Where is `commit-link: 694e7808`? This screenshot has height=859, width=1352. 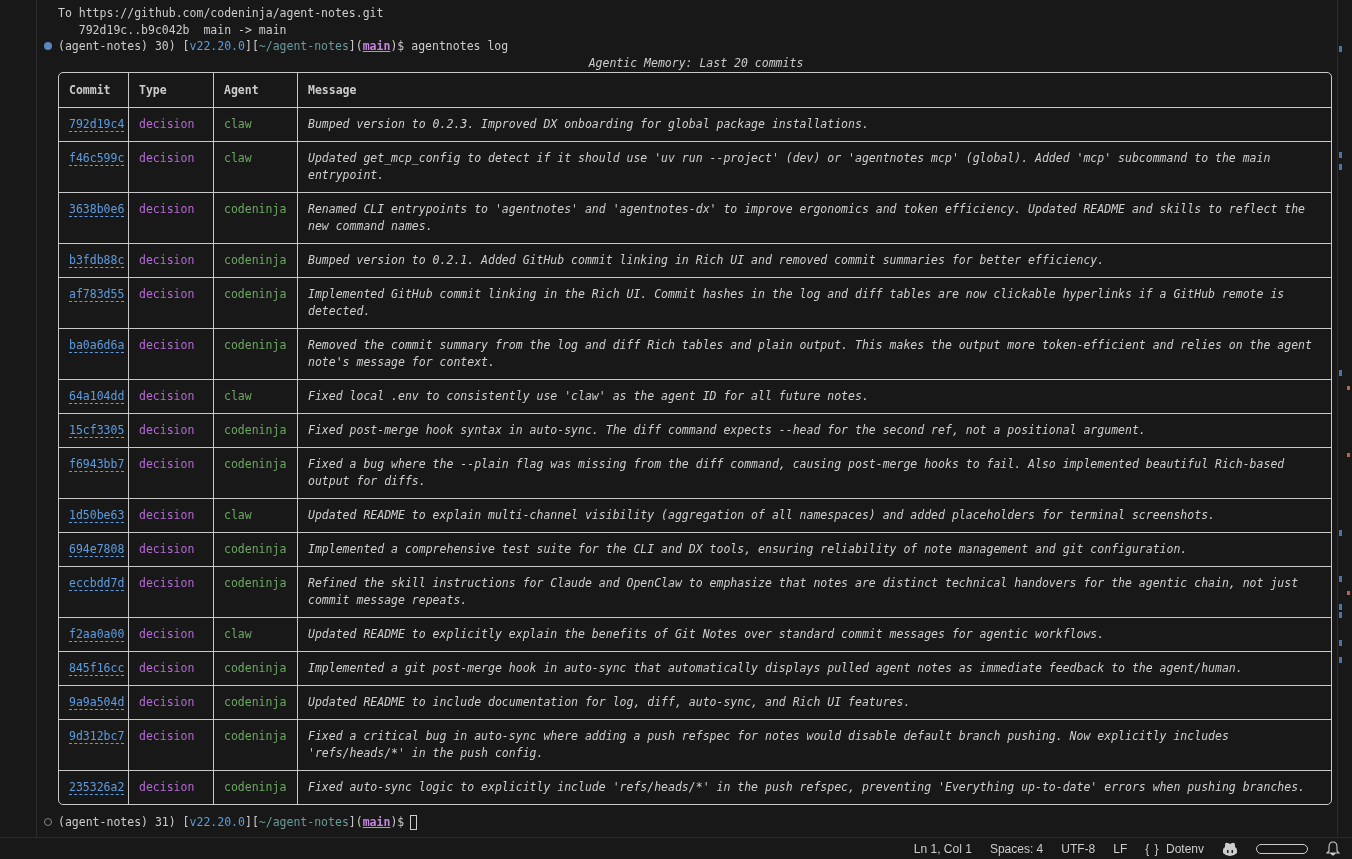 commit-link: 694e7808 is located at coordinates (97, 549).